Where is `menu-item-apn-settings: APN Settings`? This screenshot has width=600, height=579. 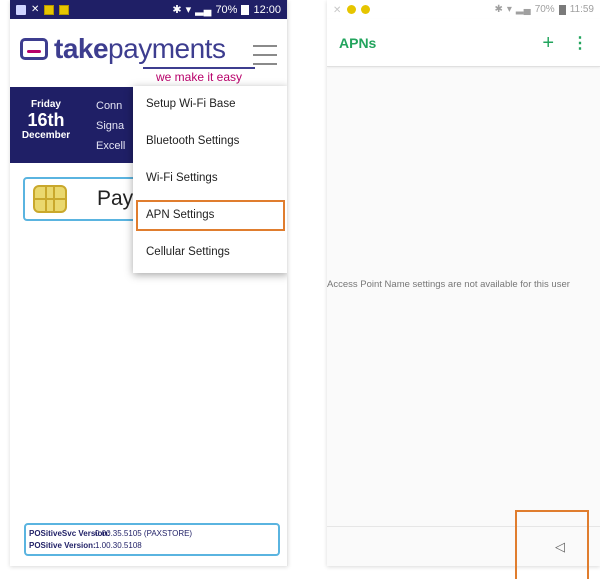 menu-item-apn-settings: APN Settings is located at coordinates (210, 215).